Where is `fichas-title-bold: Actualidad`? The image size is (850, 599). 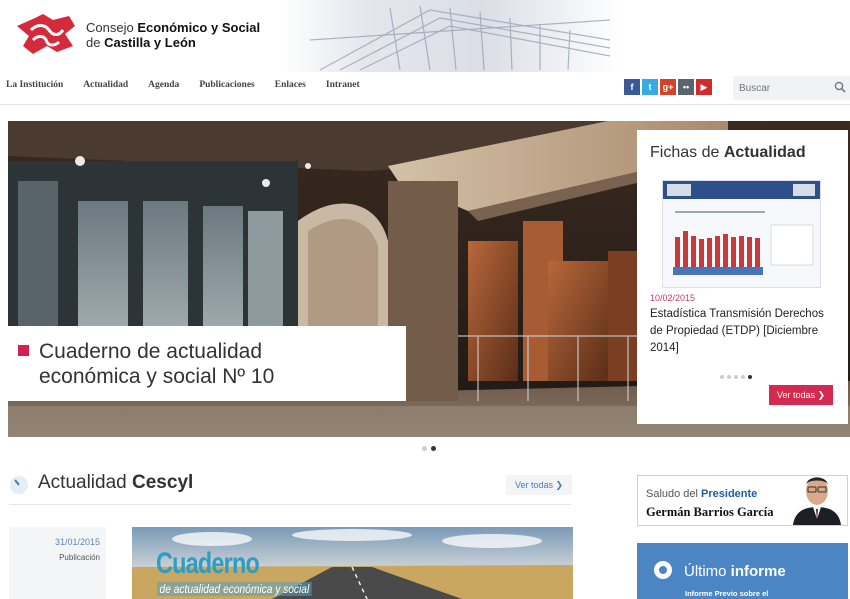
fichas-title-bold: Actualidad is located at coordinates (764, 152).